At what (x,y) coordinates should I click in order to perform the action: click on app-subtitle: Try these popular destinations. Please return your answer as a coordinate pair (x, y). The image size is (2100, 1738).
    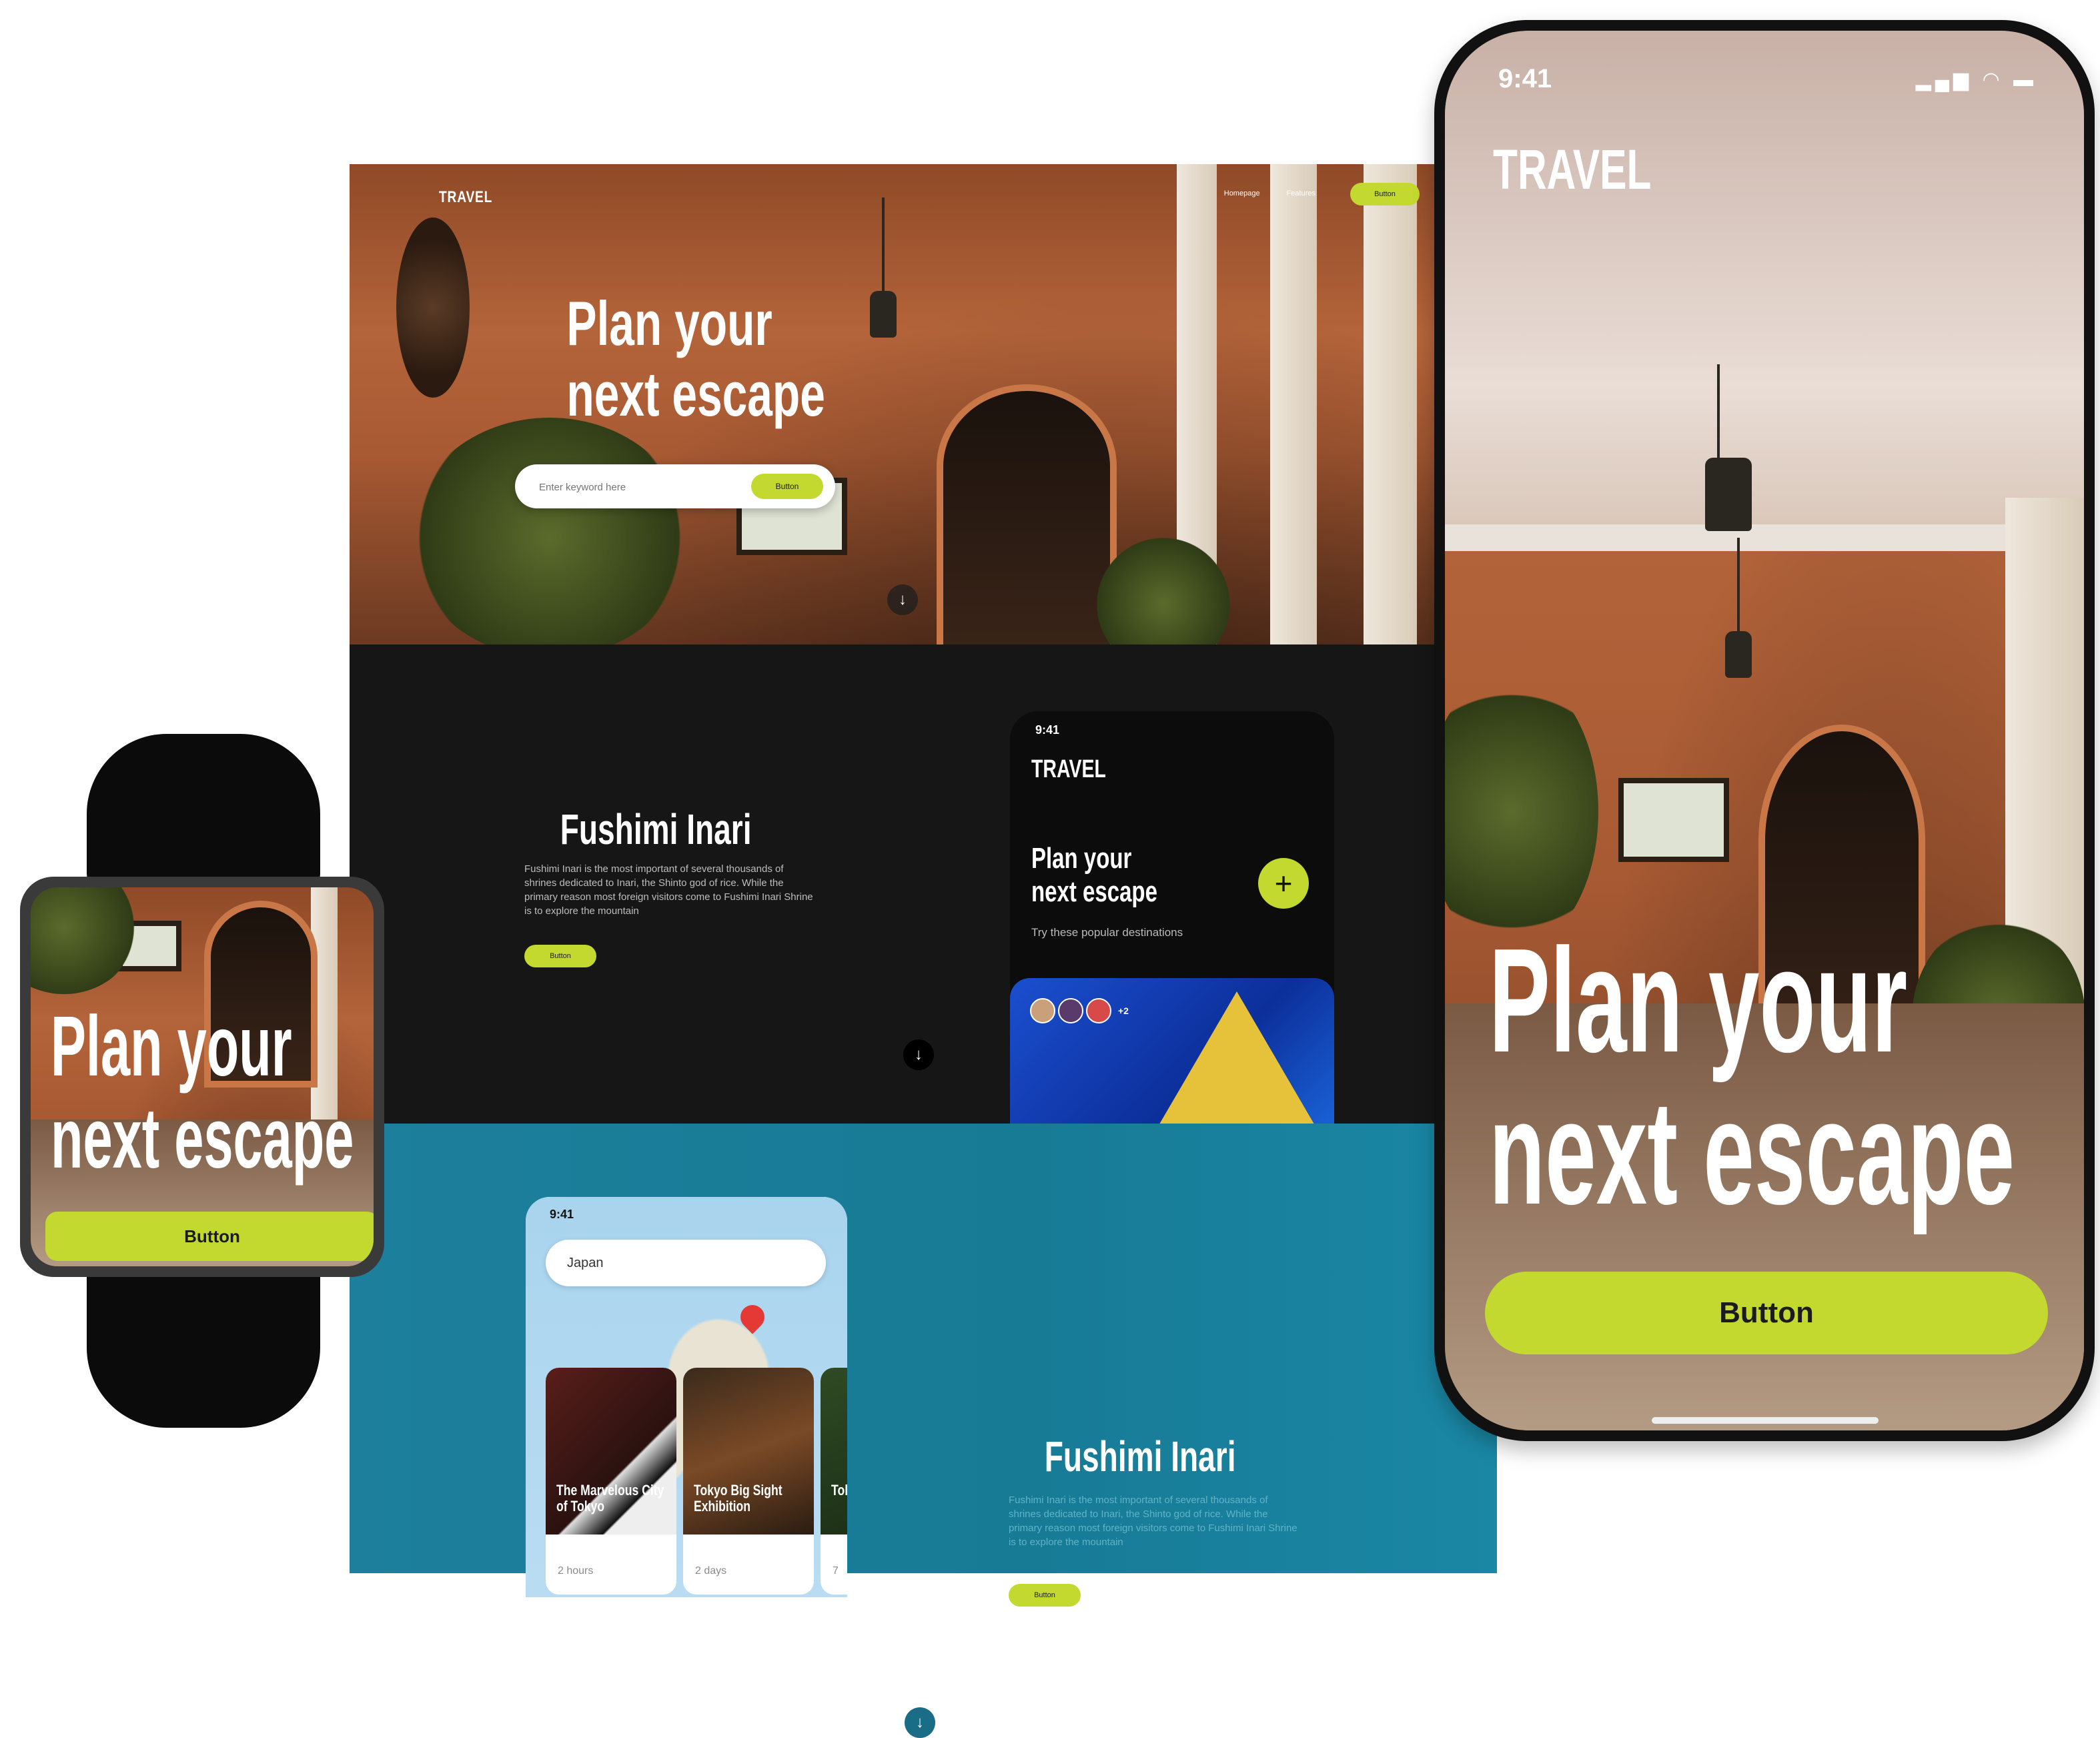
    Looking at the image, I should click on (1107, 932).